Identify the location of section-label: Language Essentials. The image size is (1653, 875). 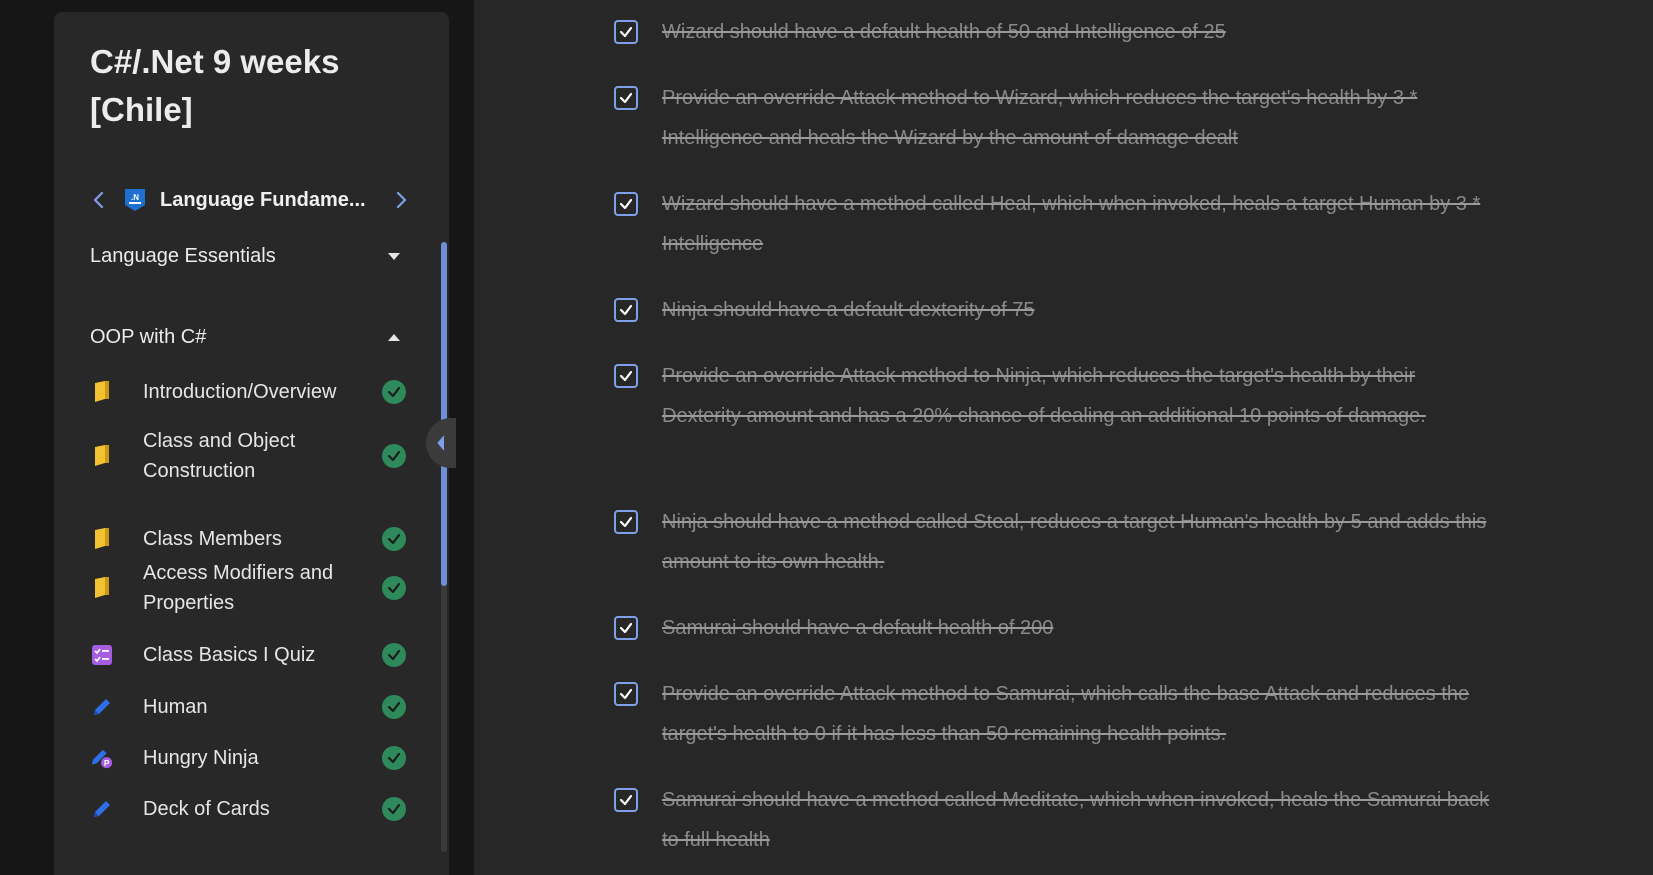
(183, 255).